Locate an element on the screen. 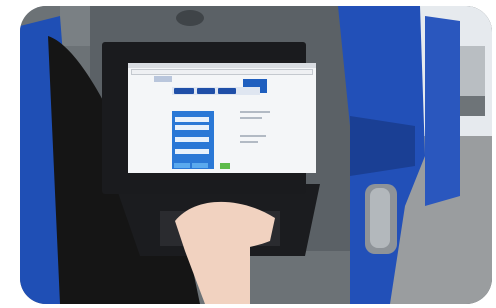 Image resolution: width=496 pixels, height=308 pixels. far-seat is located at coordinates (442, 111).